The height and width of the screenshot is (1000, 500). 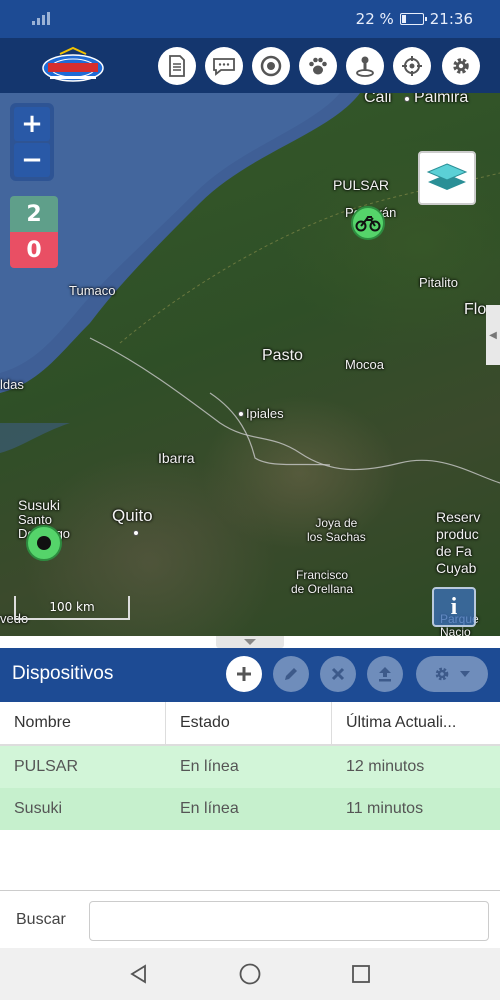 What do you see at coordinates (250, 65) in the screenshot?
I see `app-header` at bounding box center [250, 65].